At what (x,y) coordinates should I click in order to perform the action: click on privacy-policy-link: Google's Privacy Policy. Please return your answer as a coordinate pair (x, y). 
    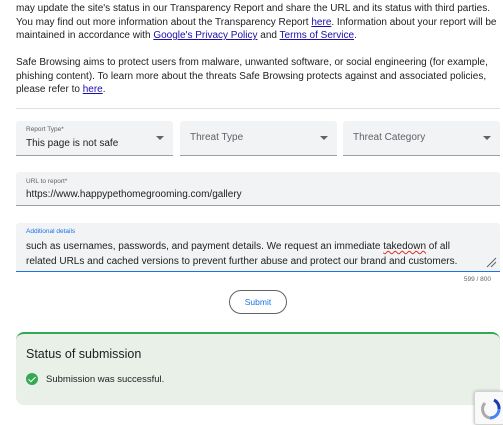
    Looking at the image, I should click on (205, 35).